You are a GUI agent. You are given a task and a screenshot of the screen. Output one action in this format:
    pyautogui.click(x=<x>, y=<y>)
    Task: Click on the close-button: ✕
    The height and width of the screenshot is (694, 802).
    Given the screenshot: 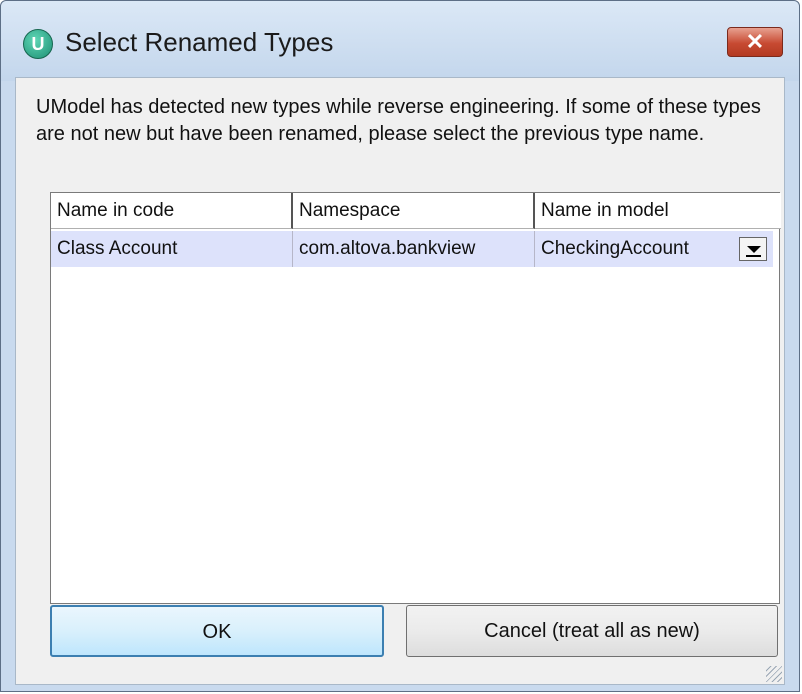 What is the action you would take?
    pyautogui.click(x=755, y=42)
    